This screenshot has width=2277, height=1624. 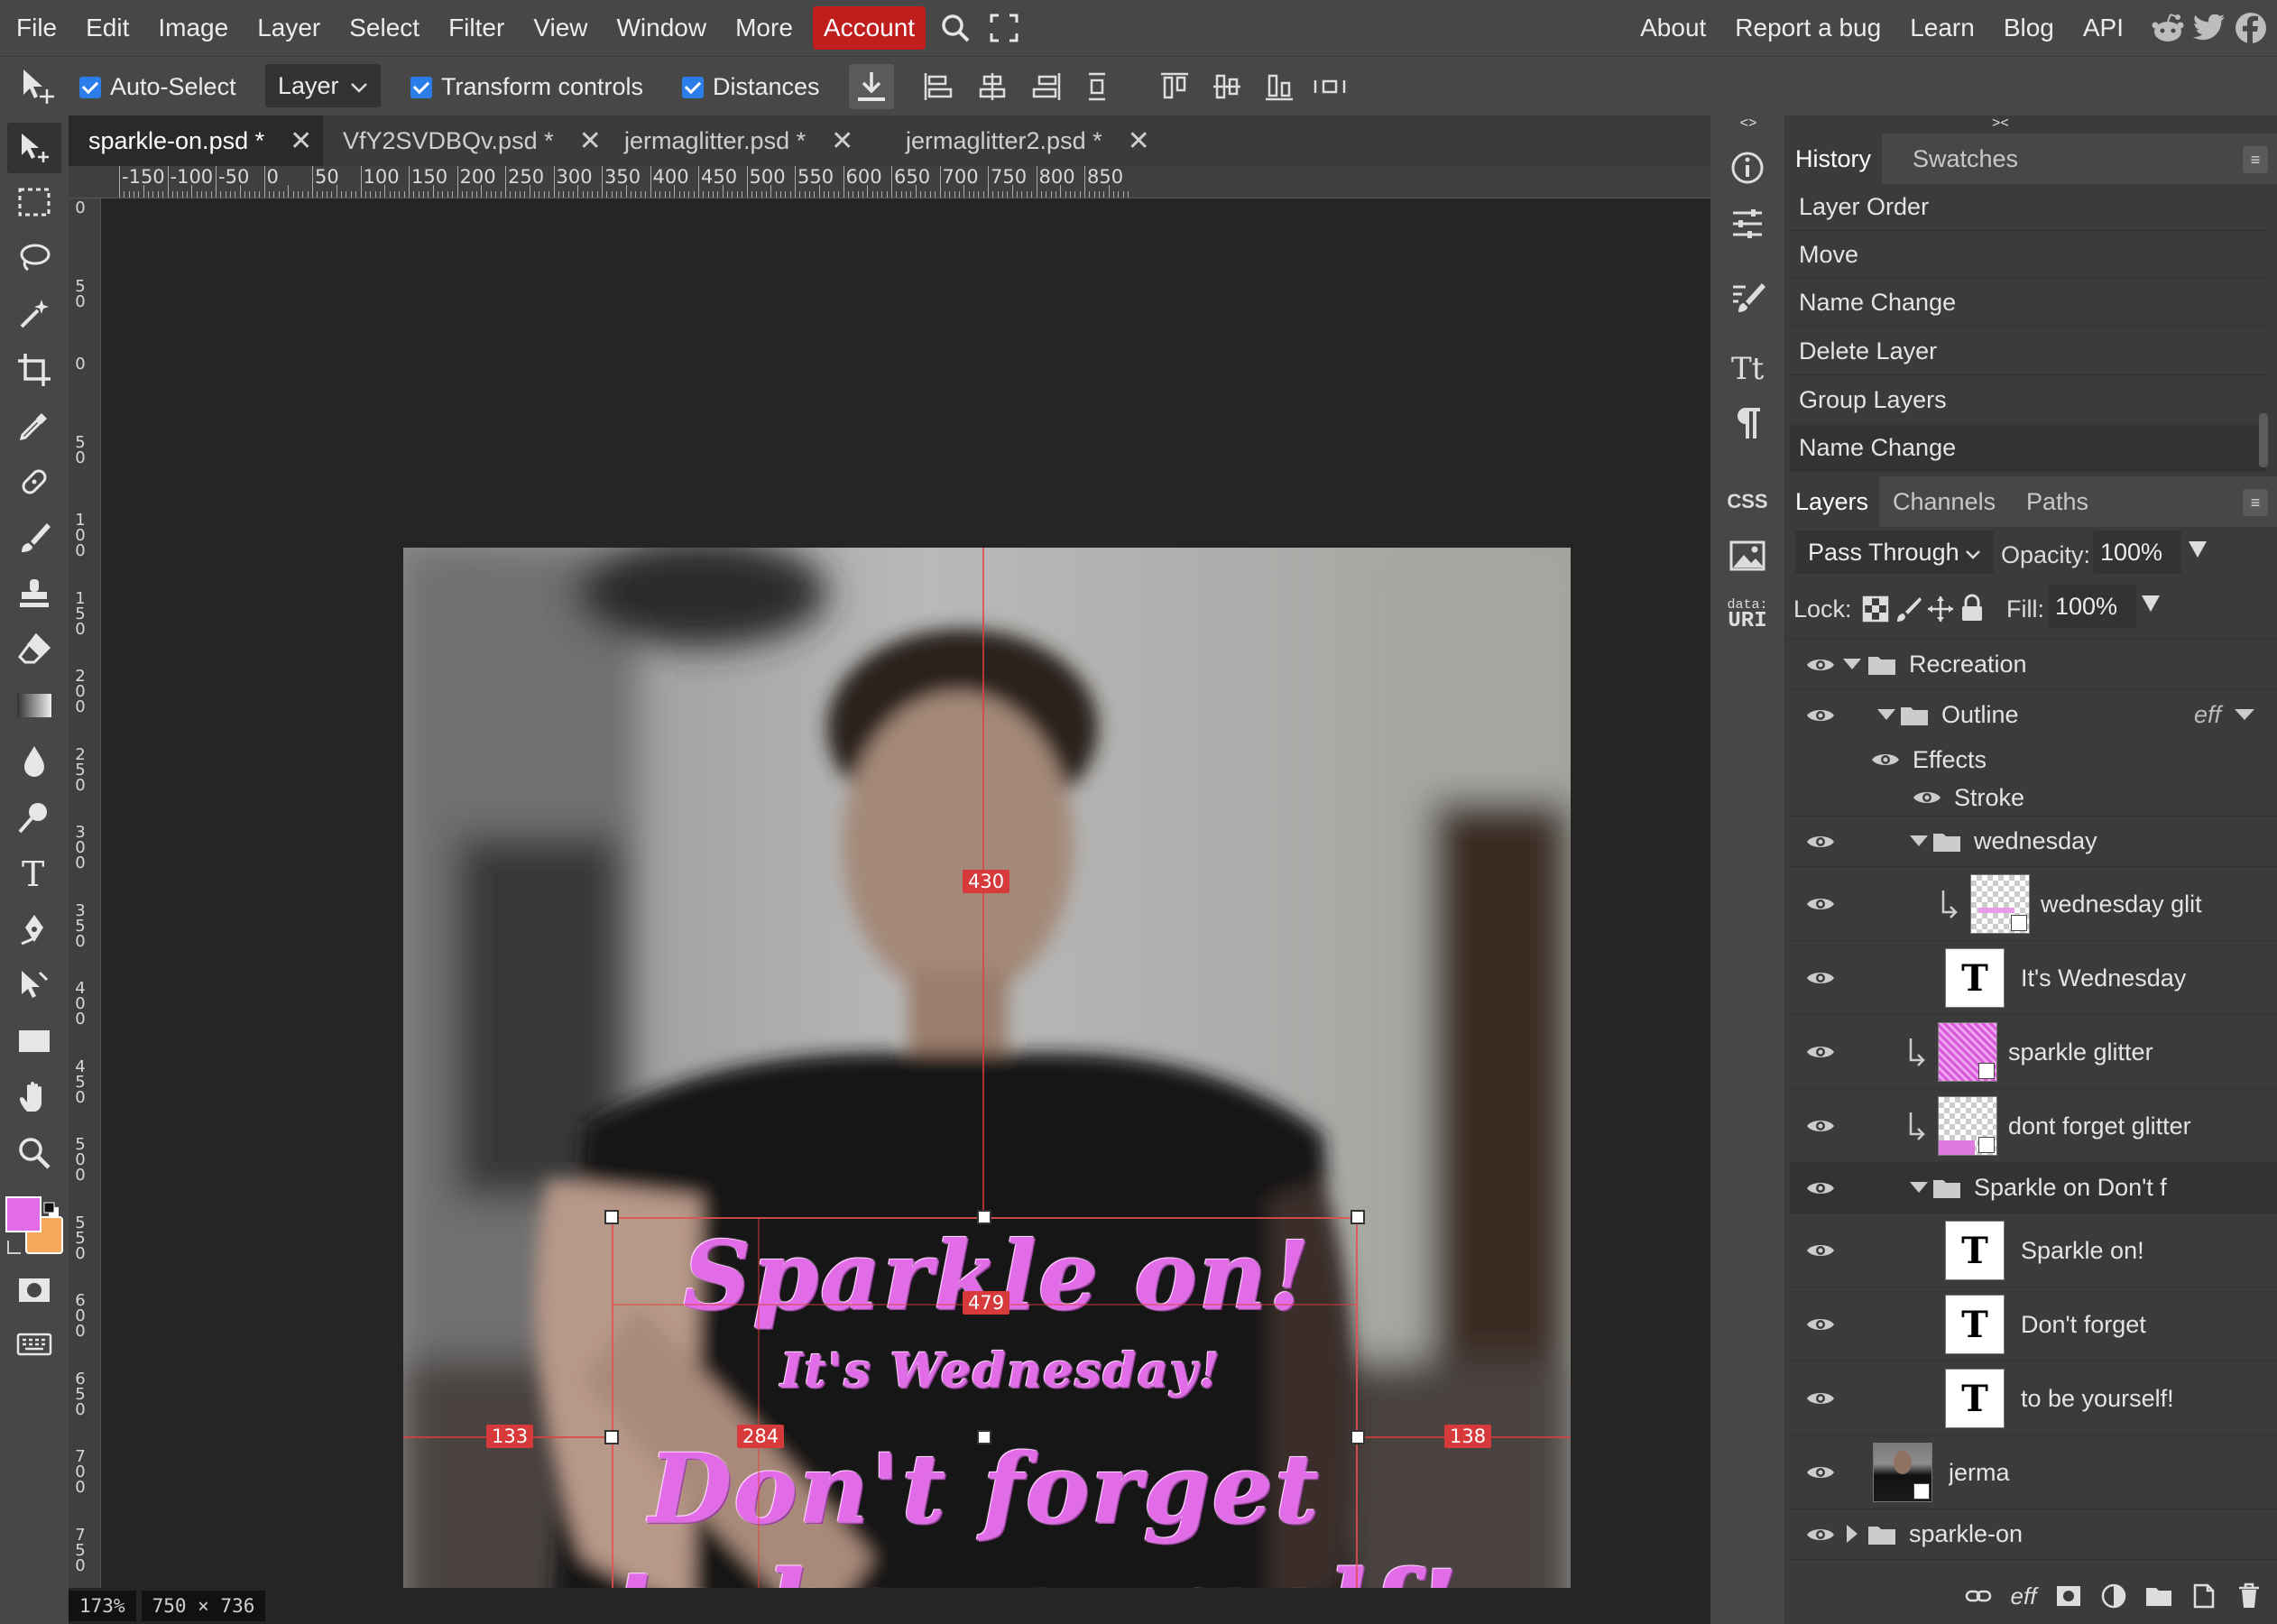 What do you see at coordinates (1875, 609) in the screenshot?
I see `lock-transparency-icon` at bounding box center [1875, 609].